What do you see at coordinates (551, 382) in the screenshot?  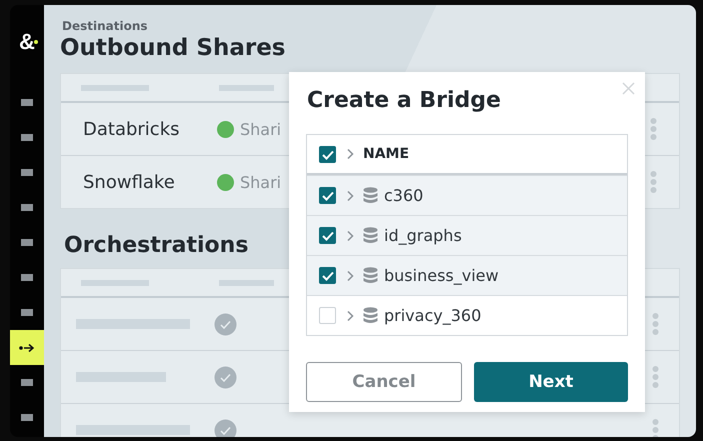 I see `next-button: Next` at bounding box center [551, 382].